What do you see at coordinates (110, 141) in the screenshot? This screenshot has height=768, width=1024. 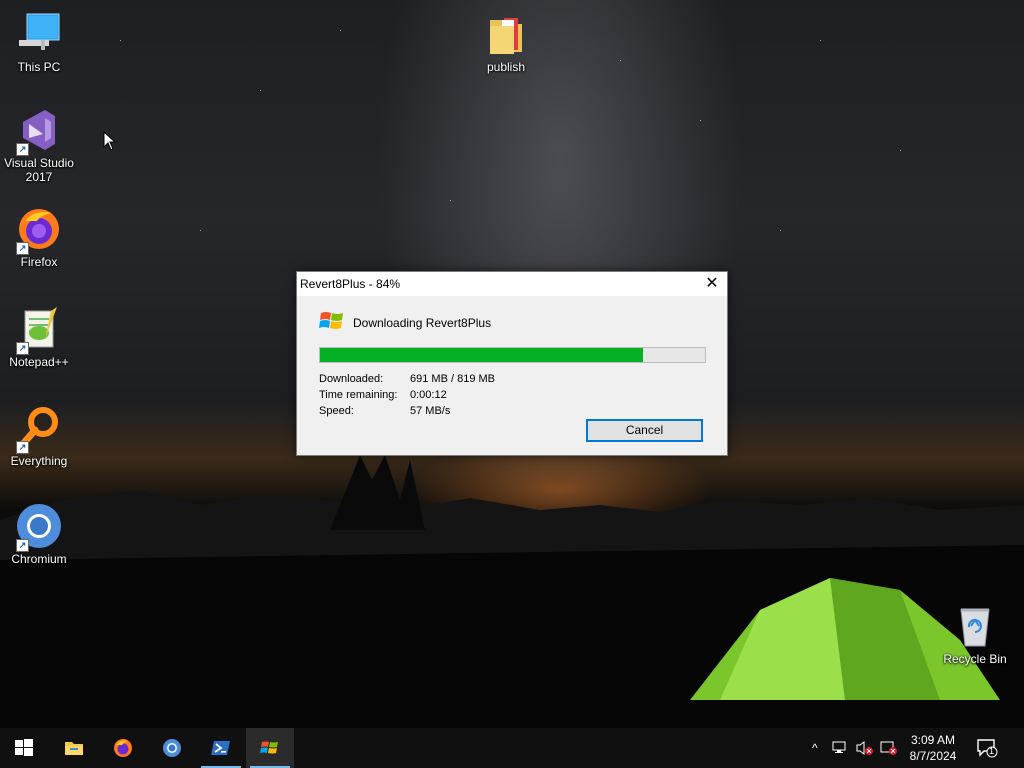 I see `mouse-cursor-icon` at bounding box center [110, 141].